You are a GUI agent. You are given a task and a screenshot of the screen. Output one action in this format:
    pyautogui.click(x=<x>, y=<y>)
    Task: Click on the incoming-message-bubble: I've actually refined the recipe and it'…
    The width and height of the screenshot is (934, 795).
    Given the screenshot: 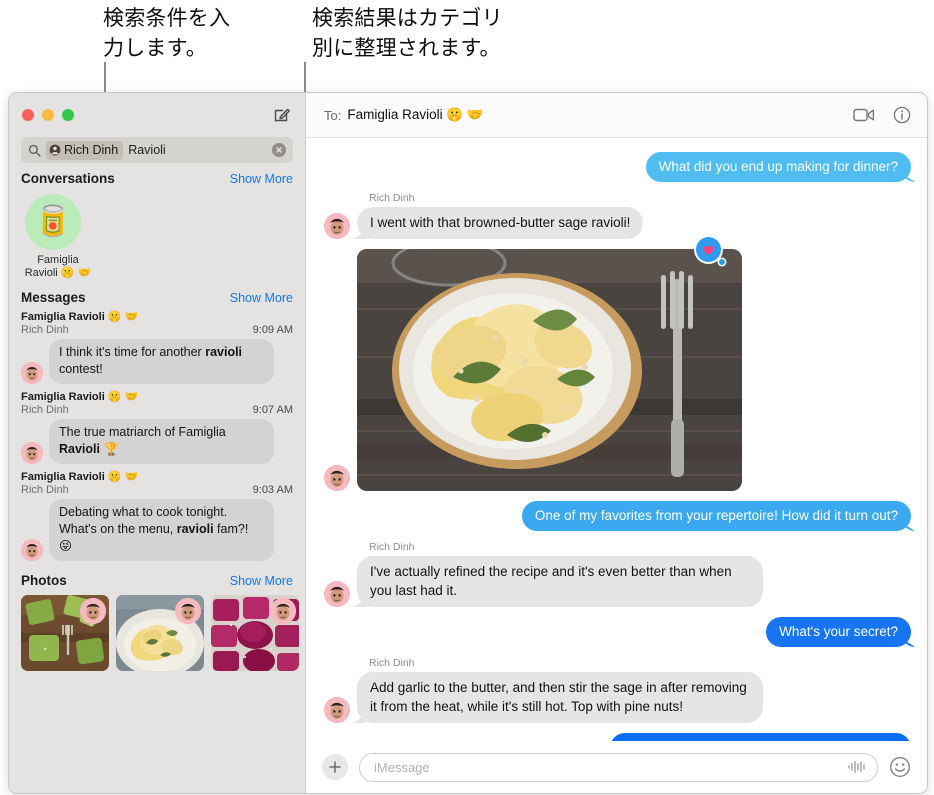 What is the action you would take?
    pyautogui.click(x=560, y=581)
    